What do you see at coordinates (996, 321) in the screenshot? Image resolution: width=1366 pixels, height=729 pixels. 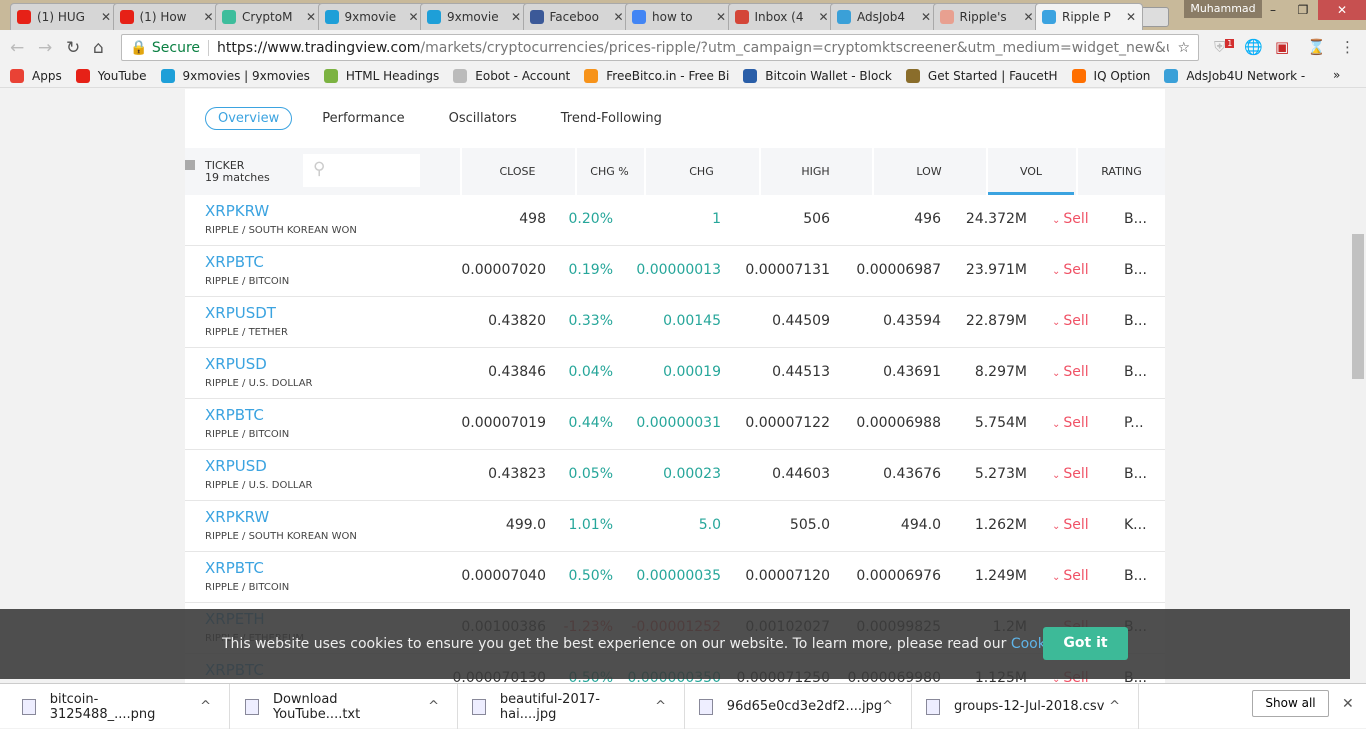 I see `cell-vol: 22.879M` at bounding box center [996, 321].